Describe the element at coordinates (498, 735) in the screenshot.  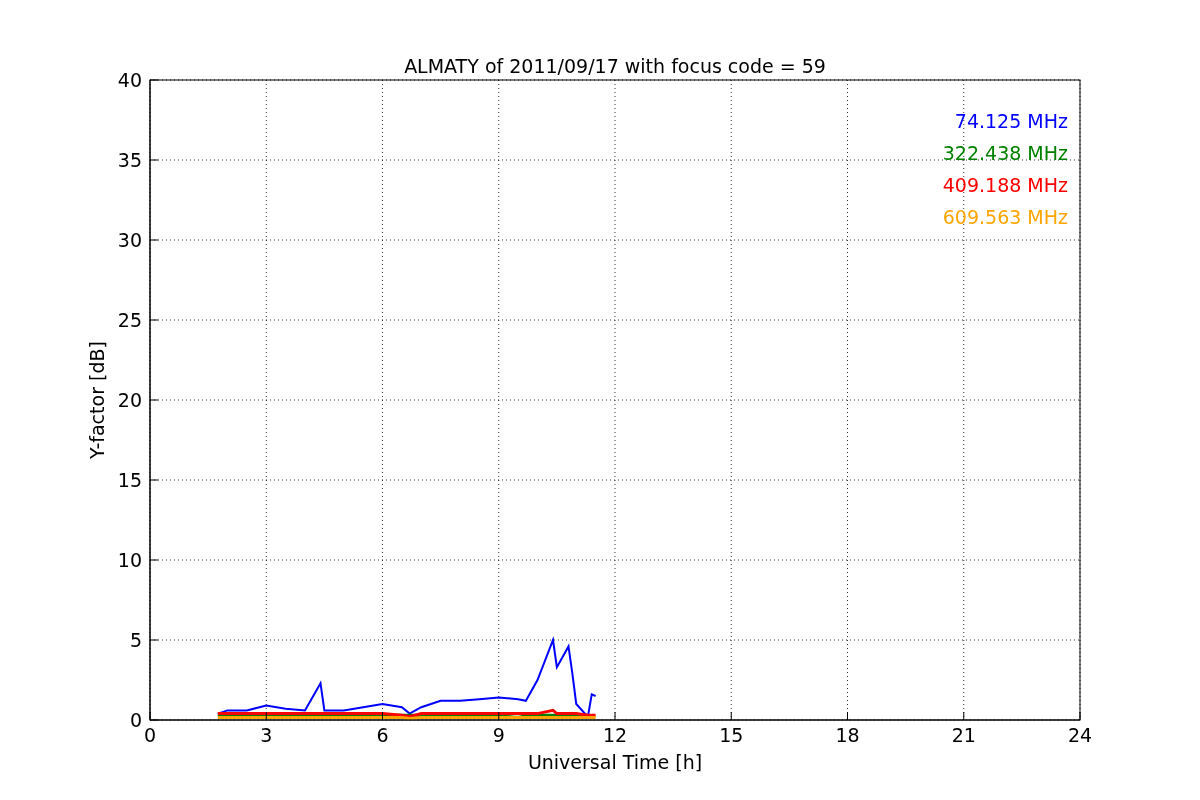
I see `x-tick-label: 9` at that location.